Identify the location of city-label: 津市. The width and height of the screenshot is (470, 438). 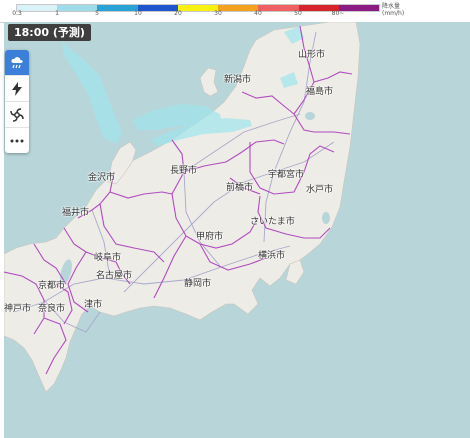
(93, 305).